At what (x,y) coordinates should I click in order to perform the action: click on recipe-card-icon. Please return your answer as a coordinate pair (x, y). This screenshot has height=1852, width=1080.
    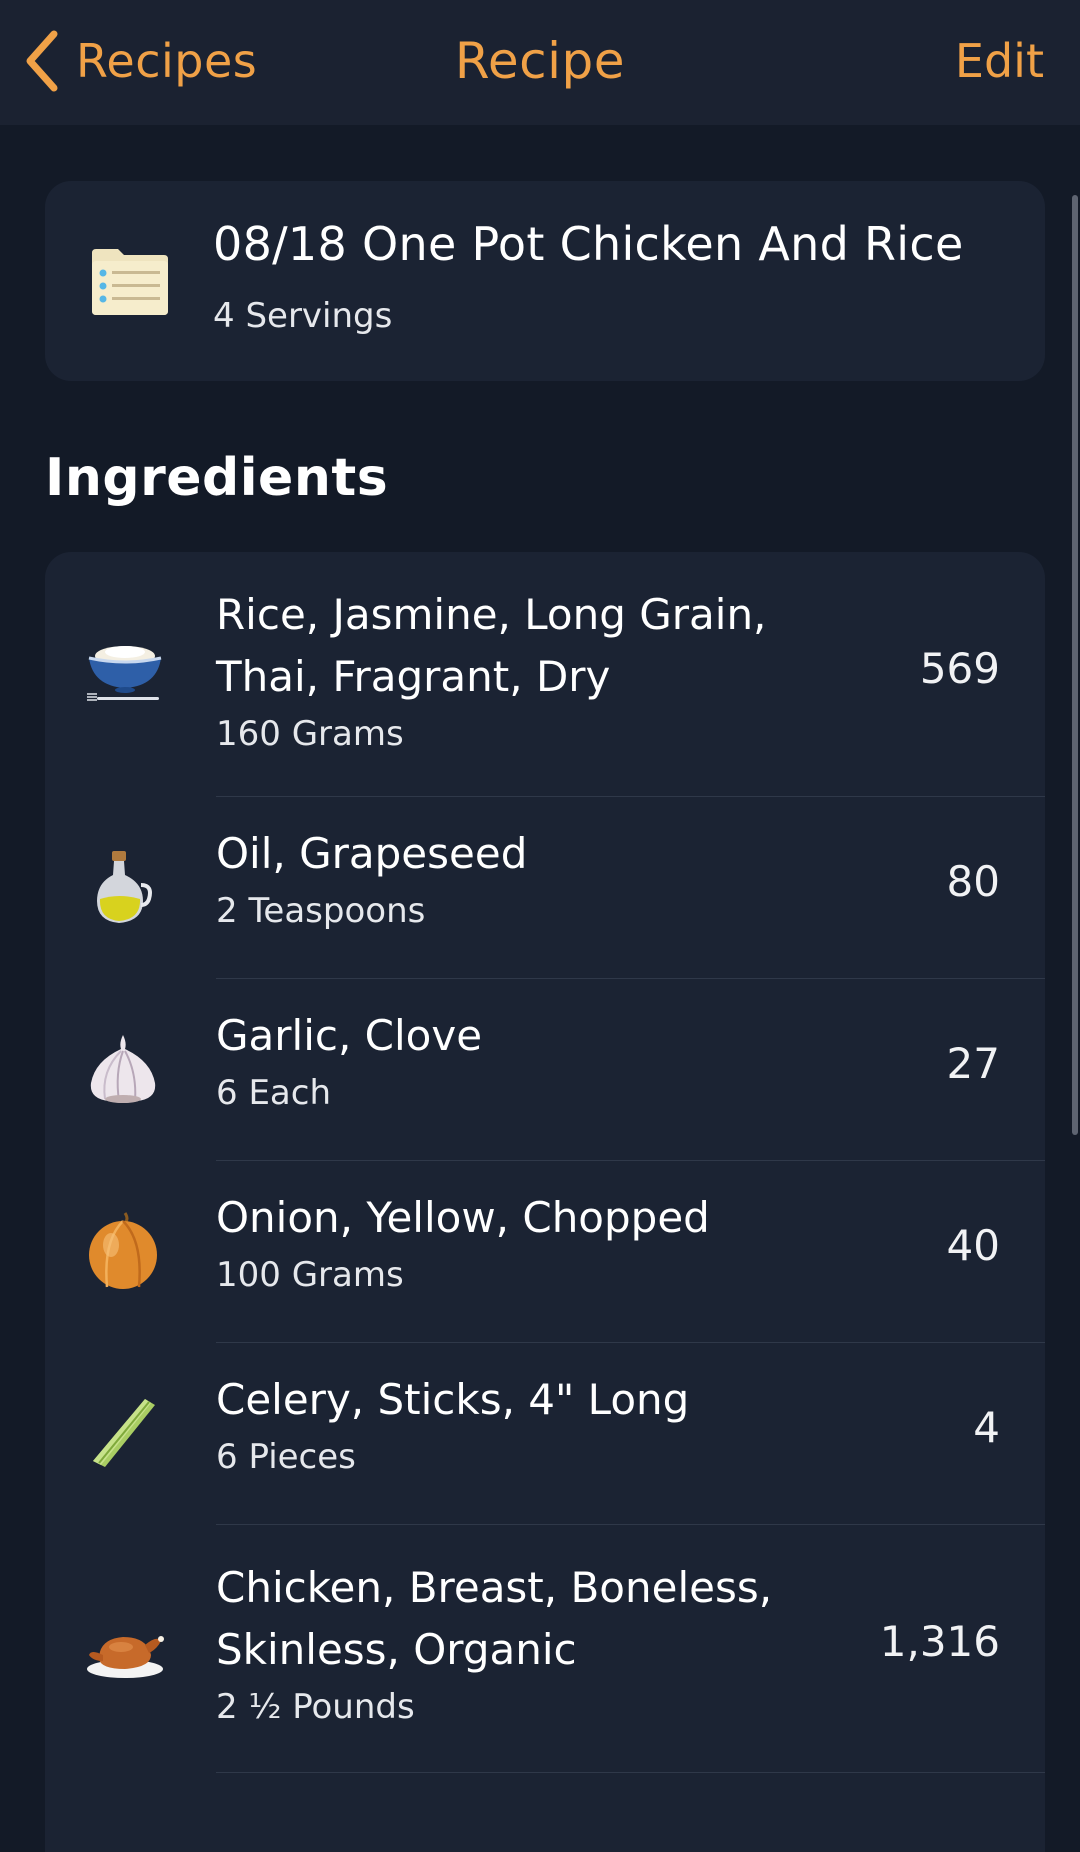
    Looking at the image, I should click on (130, 282).